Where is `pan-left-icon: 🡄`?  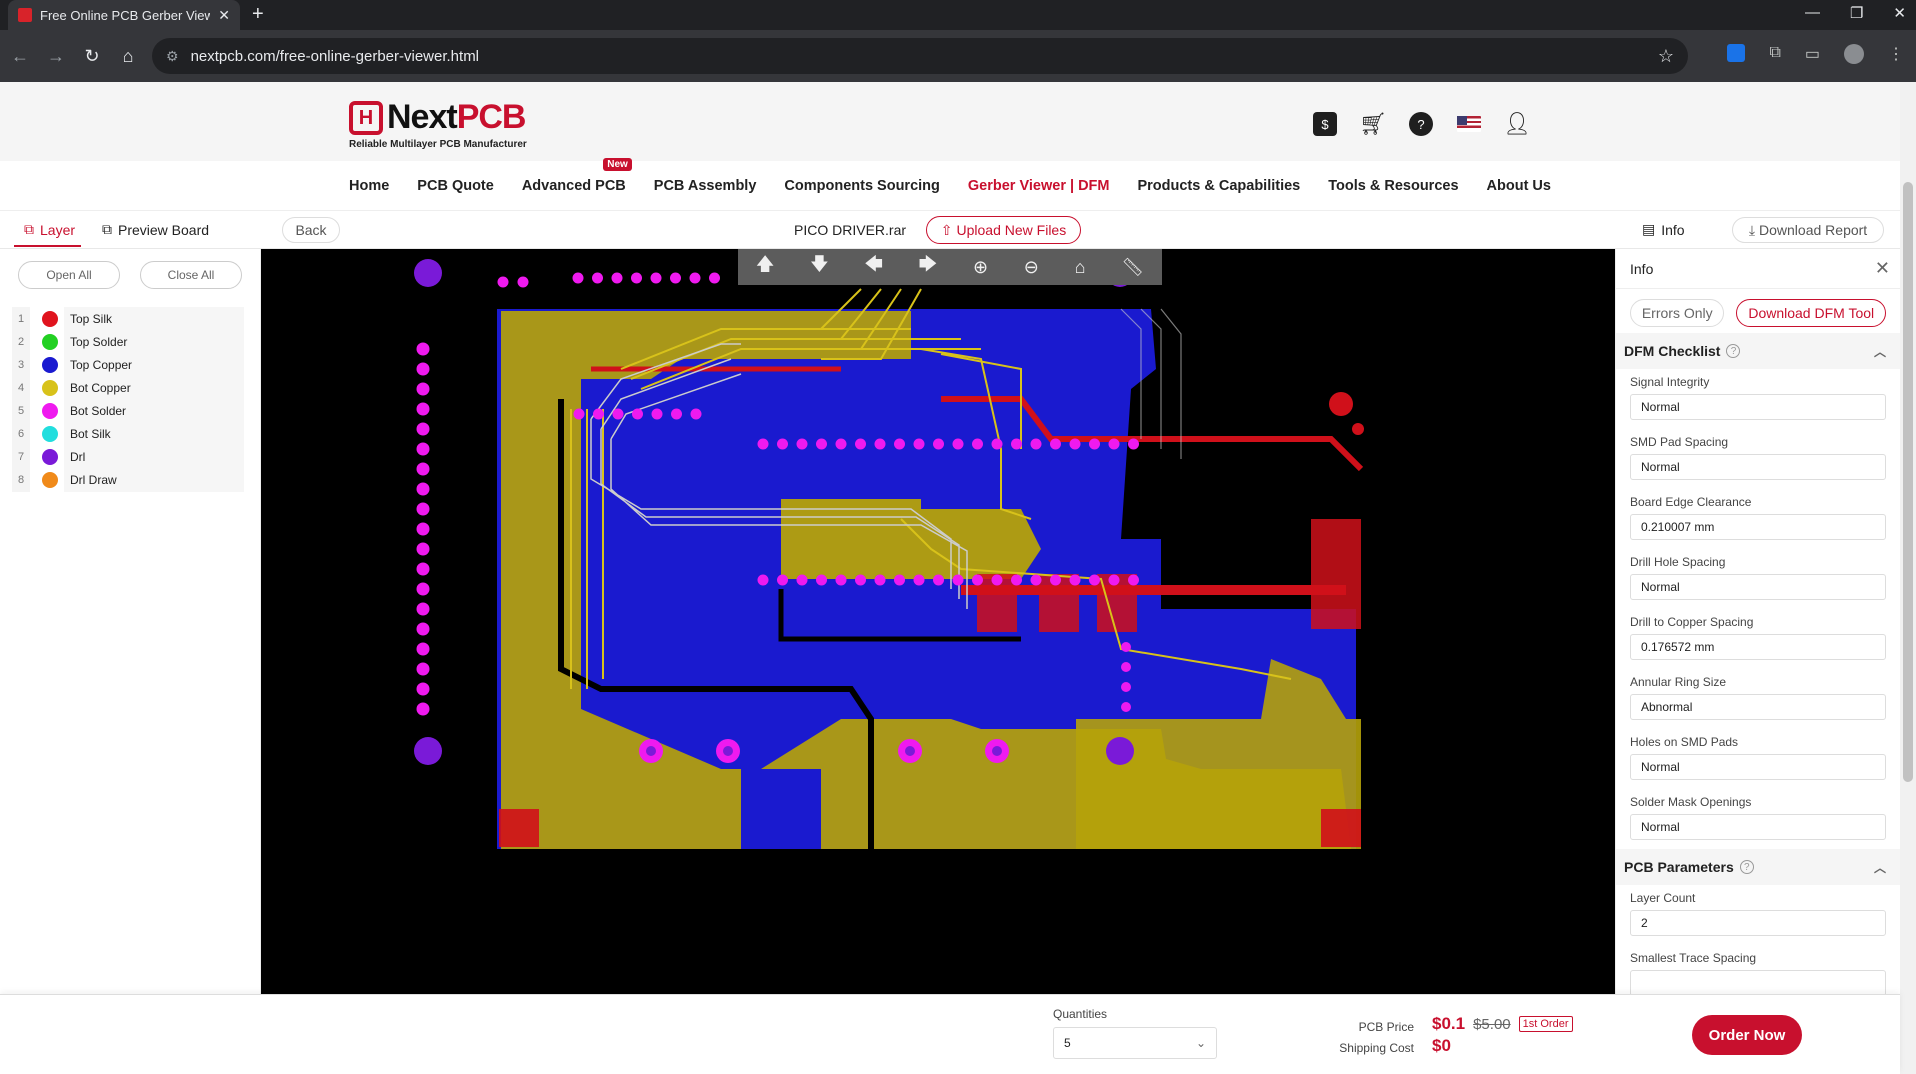 pan-left-icon: 🡄 is located at coordinates (873, 267).